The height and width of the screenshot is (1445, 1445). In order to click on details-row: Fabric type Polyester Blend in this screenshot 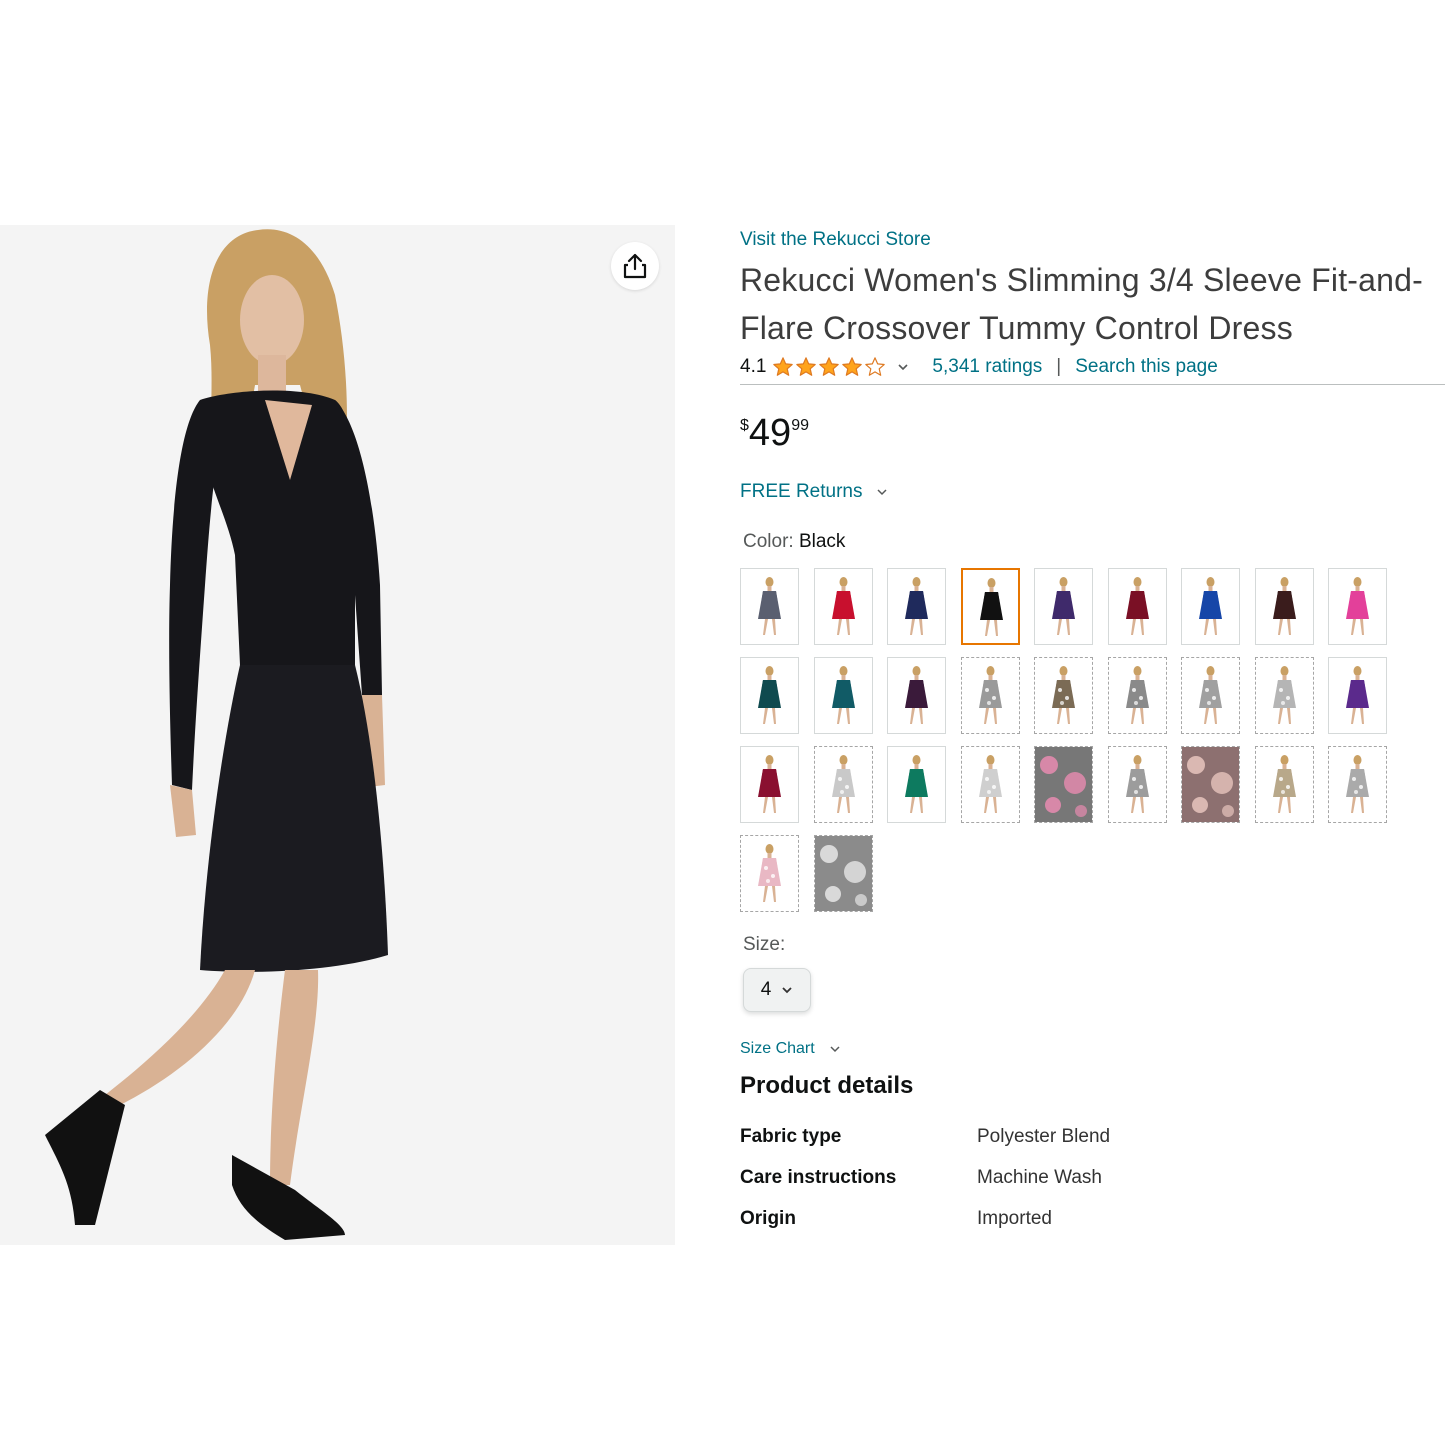, I will do `click(925, 1146)`.